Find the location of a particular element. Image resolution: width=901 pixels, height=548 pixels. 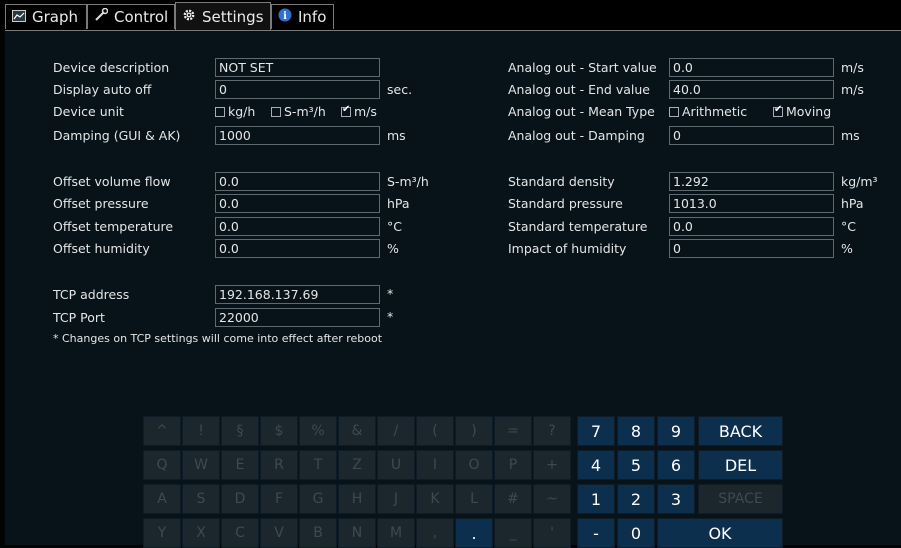

tcp-port-label: TCP Port is located at coordinates (79, 317).